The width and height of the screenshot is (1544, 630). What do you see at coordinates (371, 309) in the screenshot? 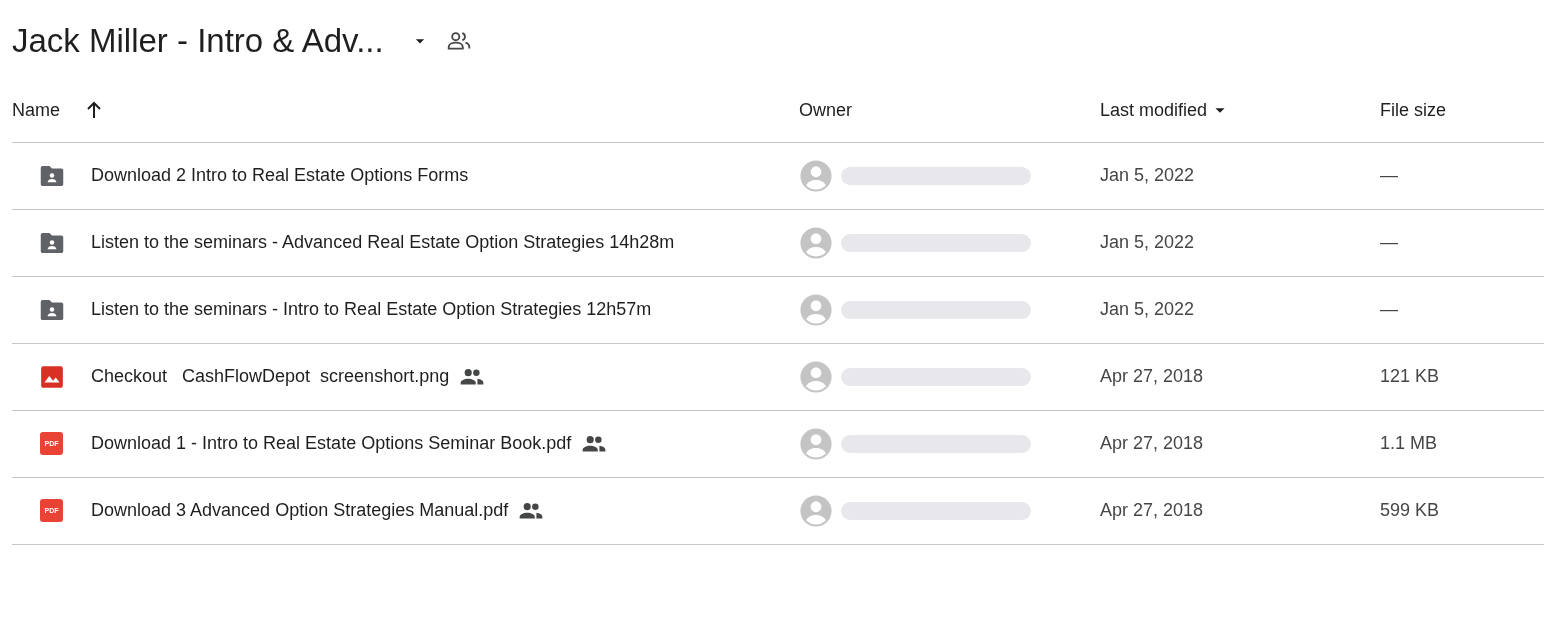
I see `file-name: Listen to the seminars - Intro to Real Estate Option Strategies 12h57m` at bounding box center [371, 309].